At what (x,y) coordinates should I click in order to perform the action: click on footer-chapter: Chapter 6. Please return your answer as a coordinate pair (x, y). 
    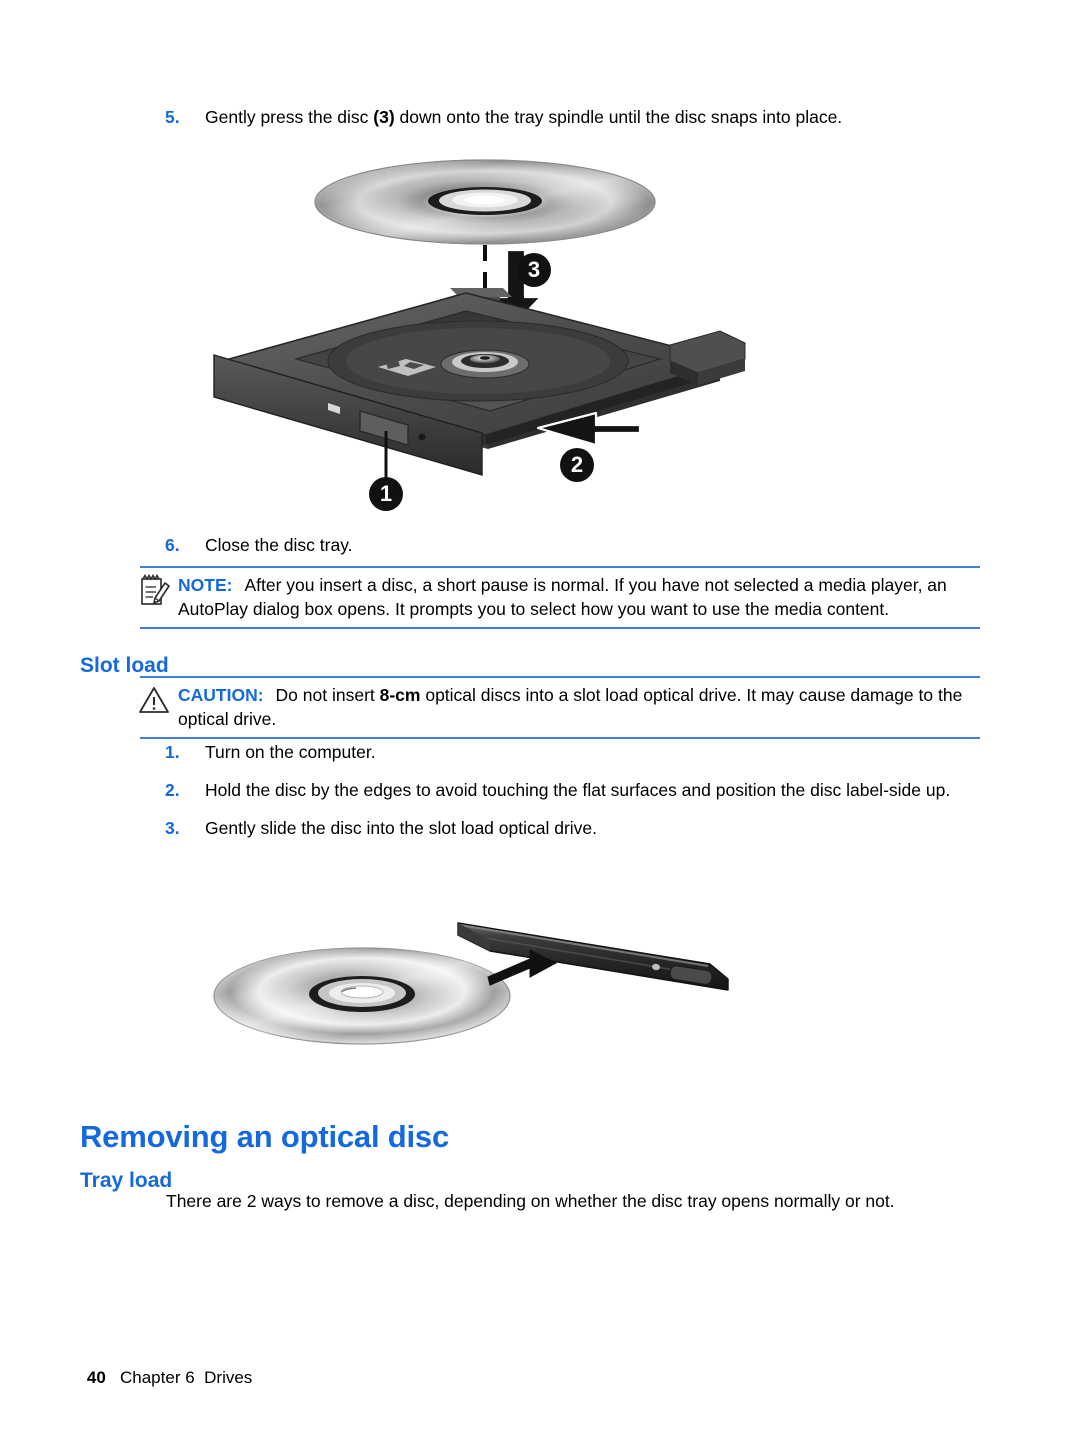
    Looking at the image, I should click on (157, 1377).